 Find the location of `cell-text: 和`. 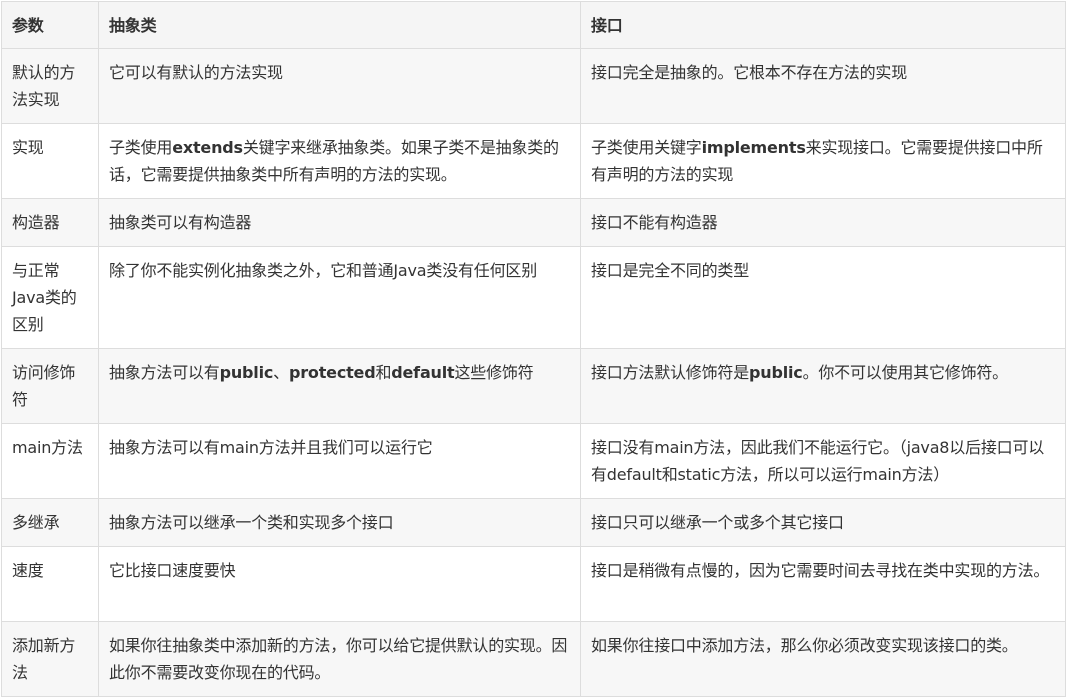

cell-text: 和 is located at coordinates (383, 372).